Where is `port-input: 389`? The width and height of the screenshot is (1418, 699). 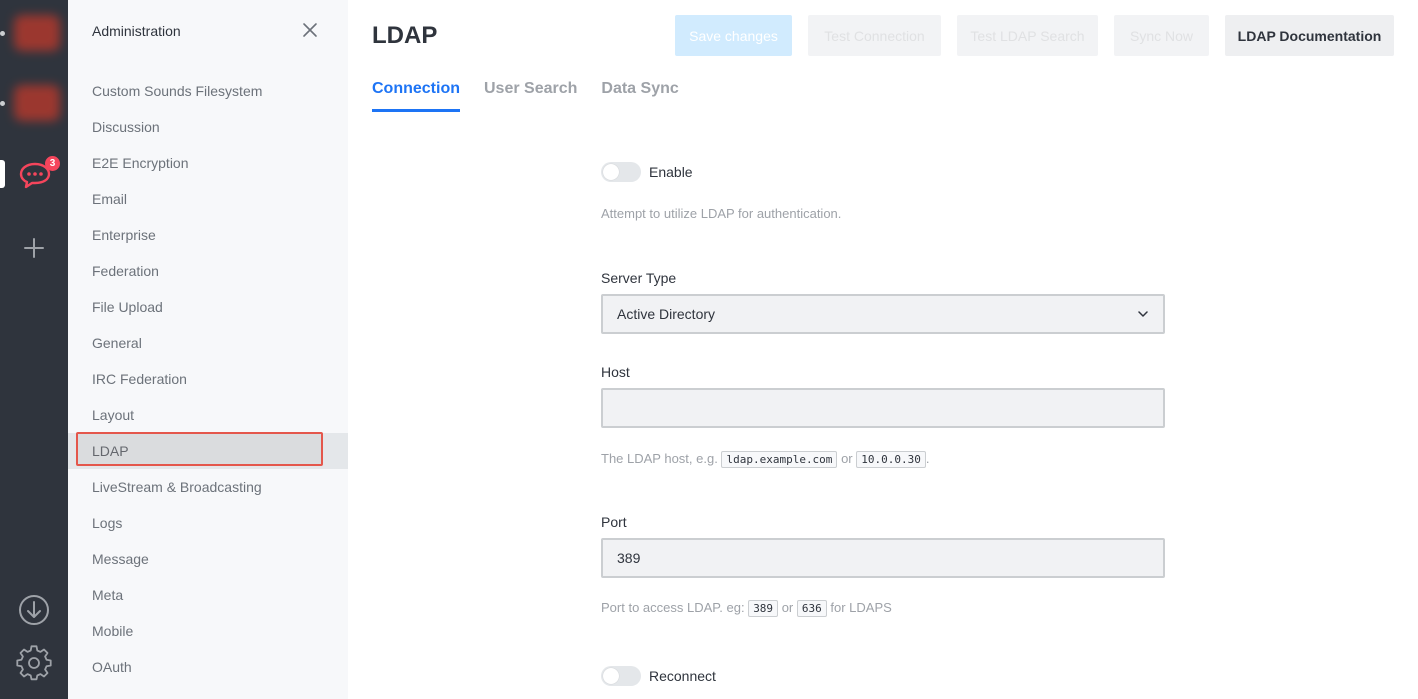 port-input: 389 is located at coordinates (883, 558).